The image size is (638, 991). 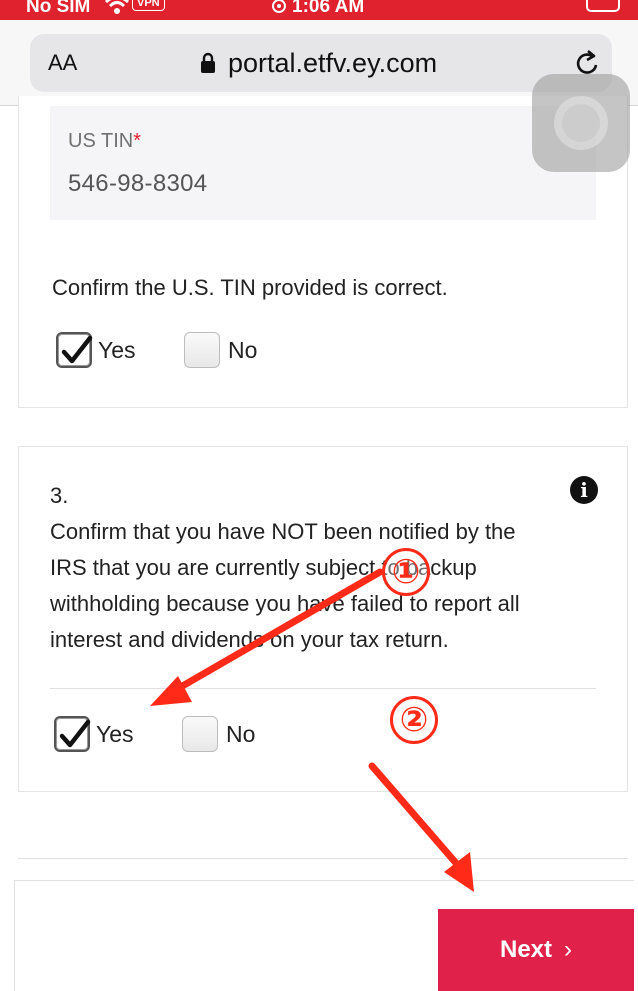 I want to click on tin-label-text: US TIN, so click(x=101, y=141).